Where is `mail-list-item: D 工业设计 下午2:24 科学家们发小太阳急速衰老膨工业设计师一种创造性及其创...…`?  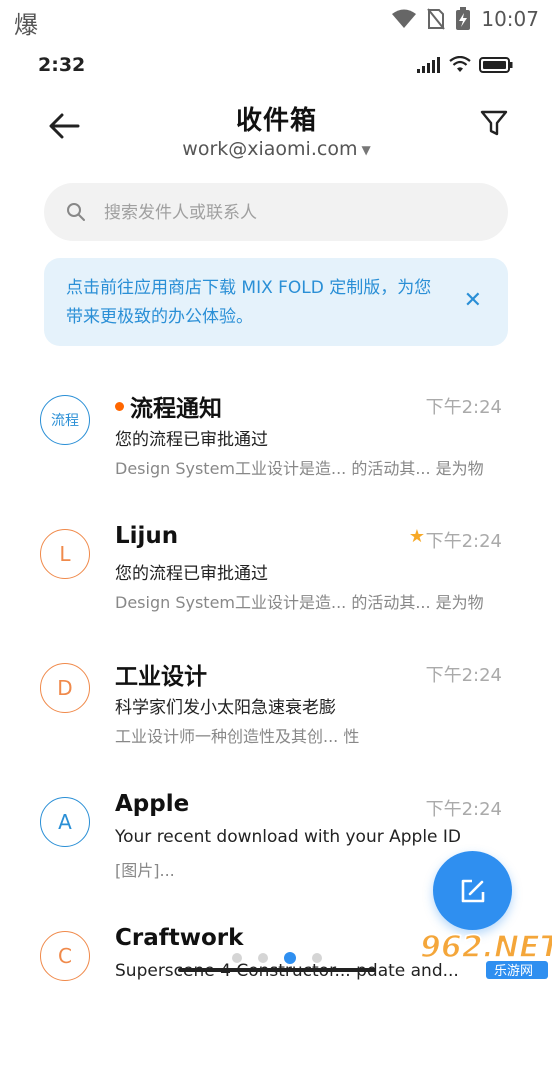
mail-list-item: D 工业设计 下午2:24 科学家们发小太阳急速衰老膨工业设计师一种创造性及其创...… is located at coordinates (276, 730).